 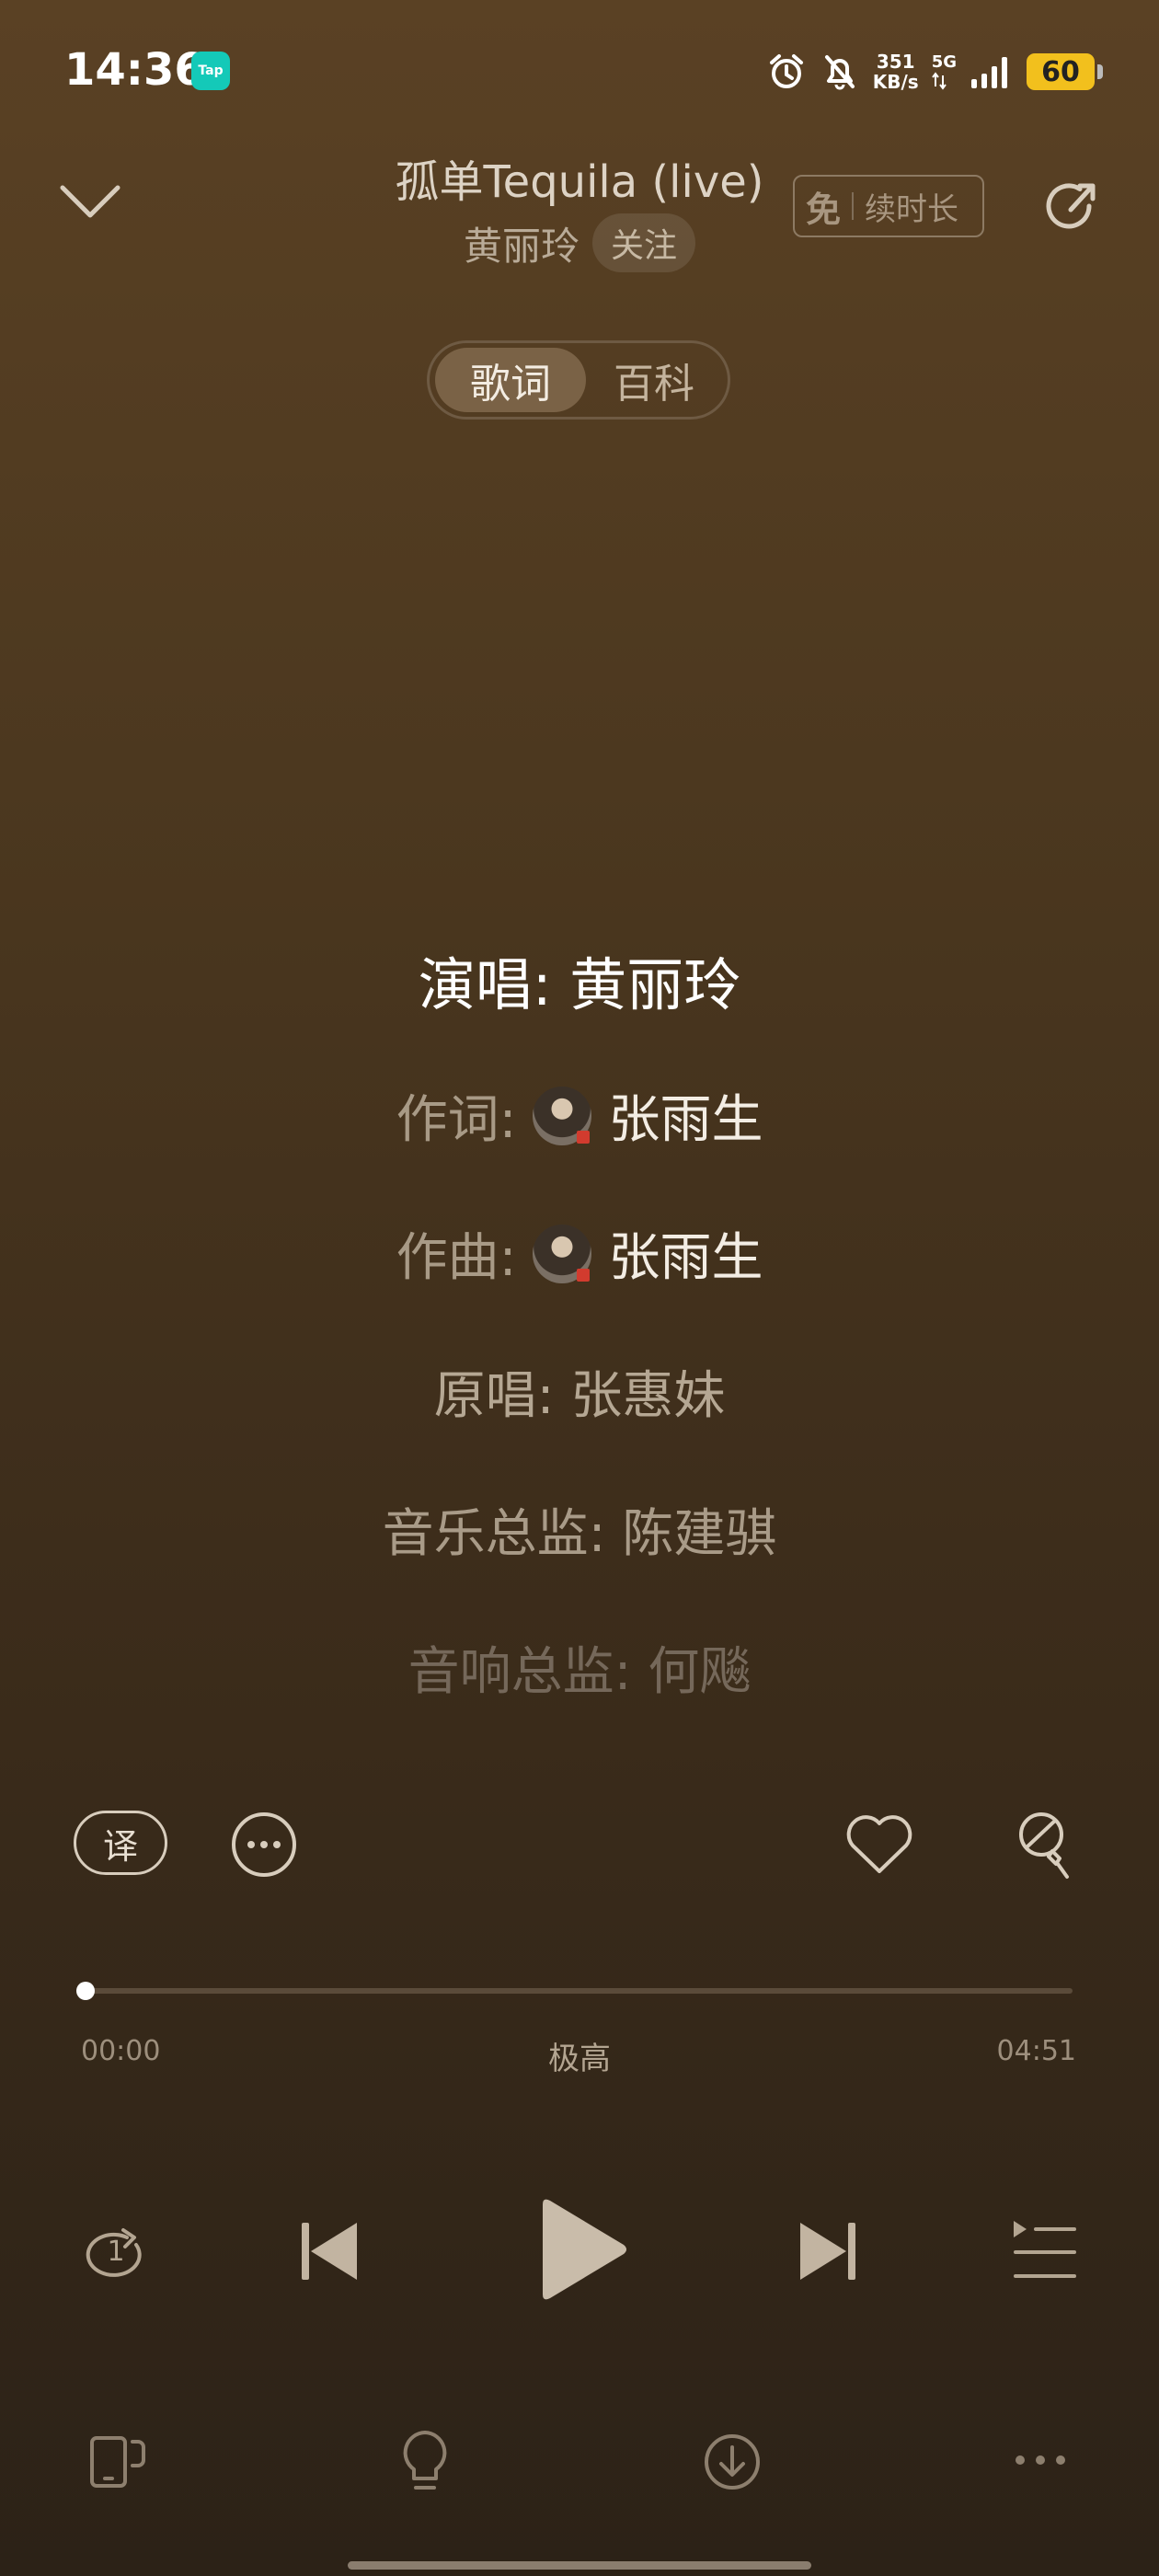 I want to click on composer-label: 作曲:, so click(x=456, y=1258).